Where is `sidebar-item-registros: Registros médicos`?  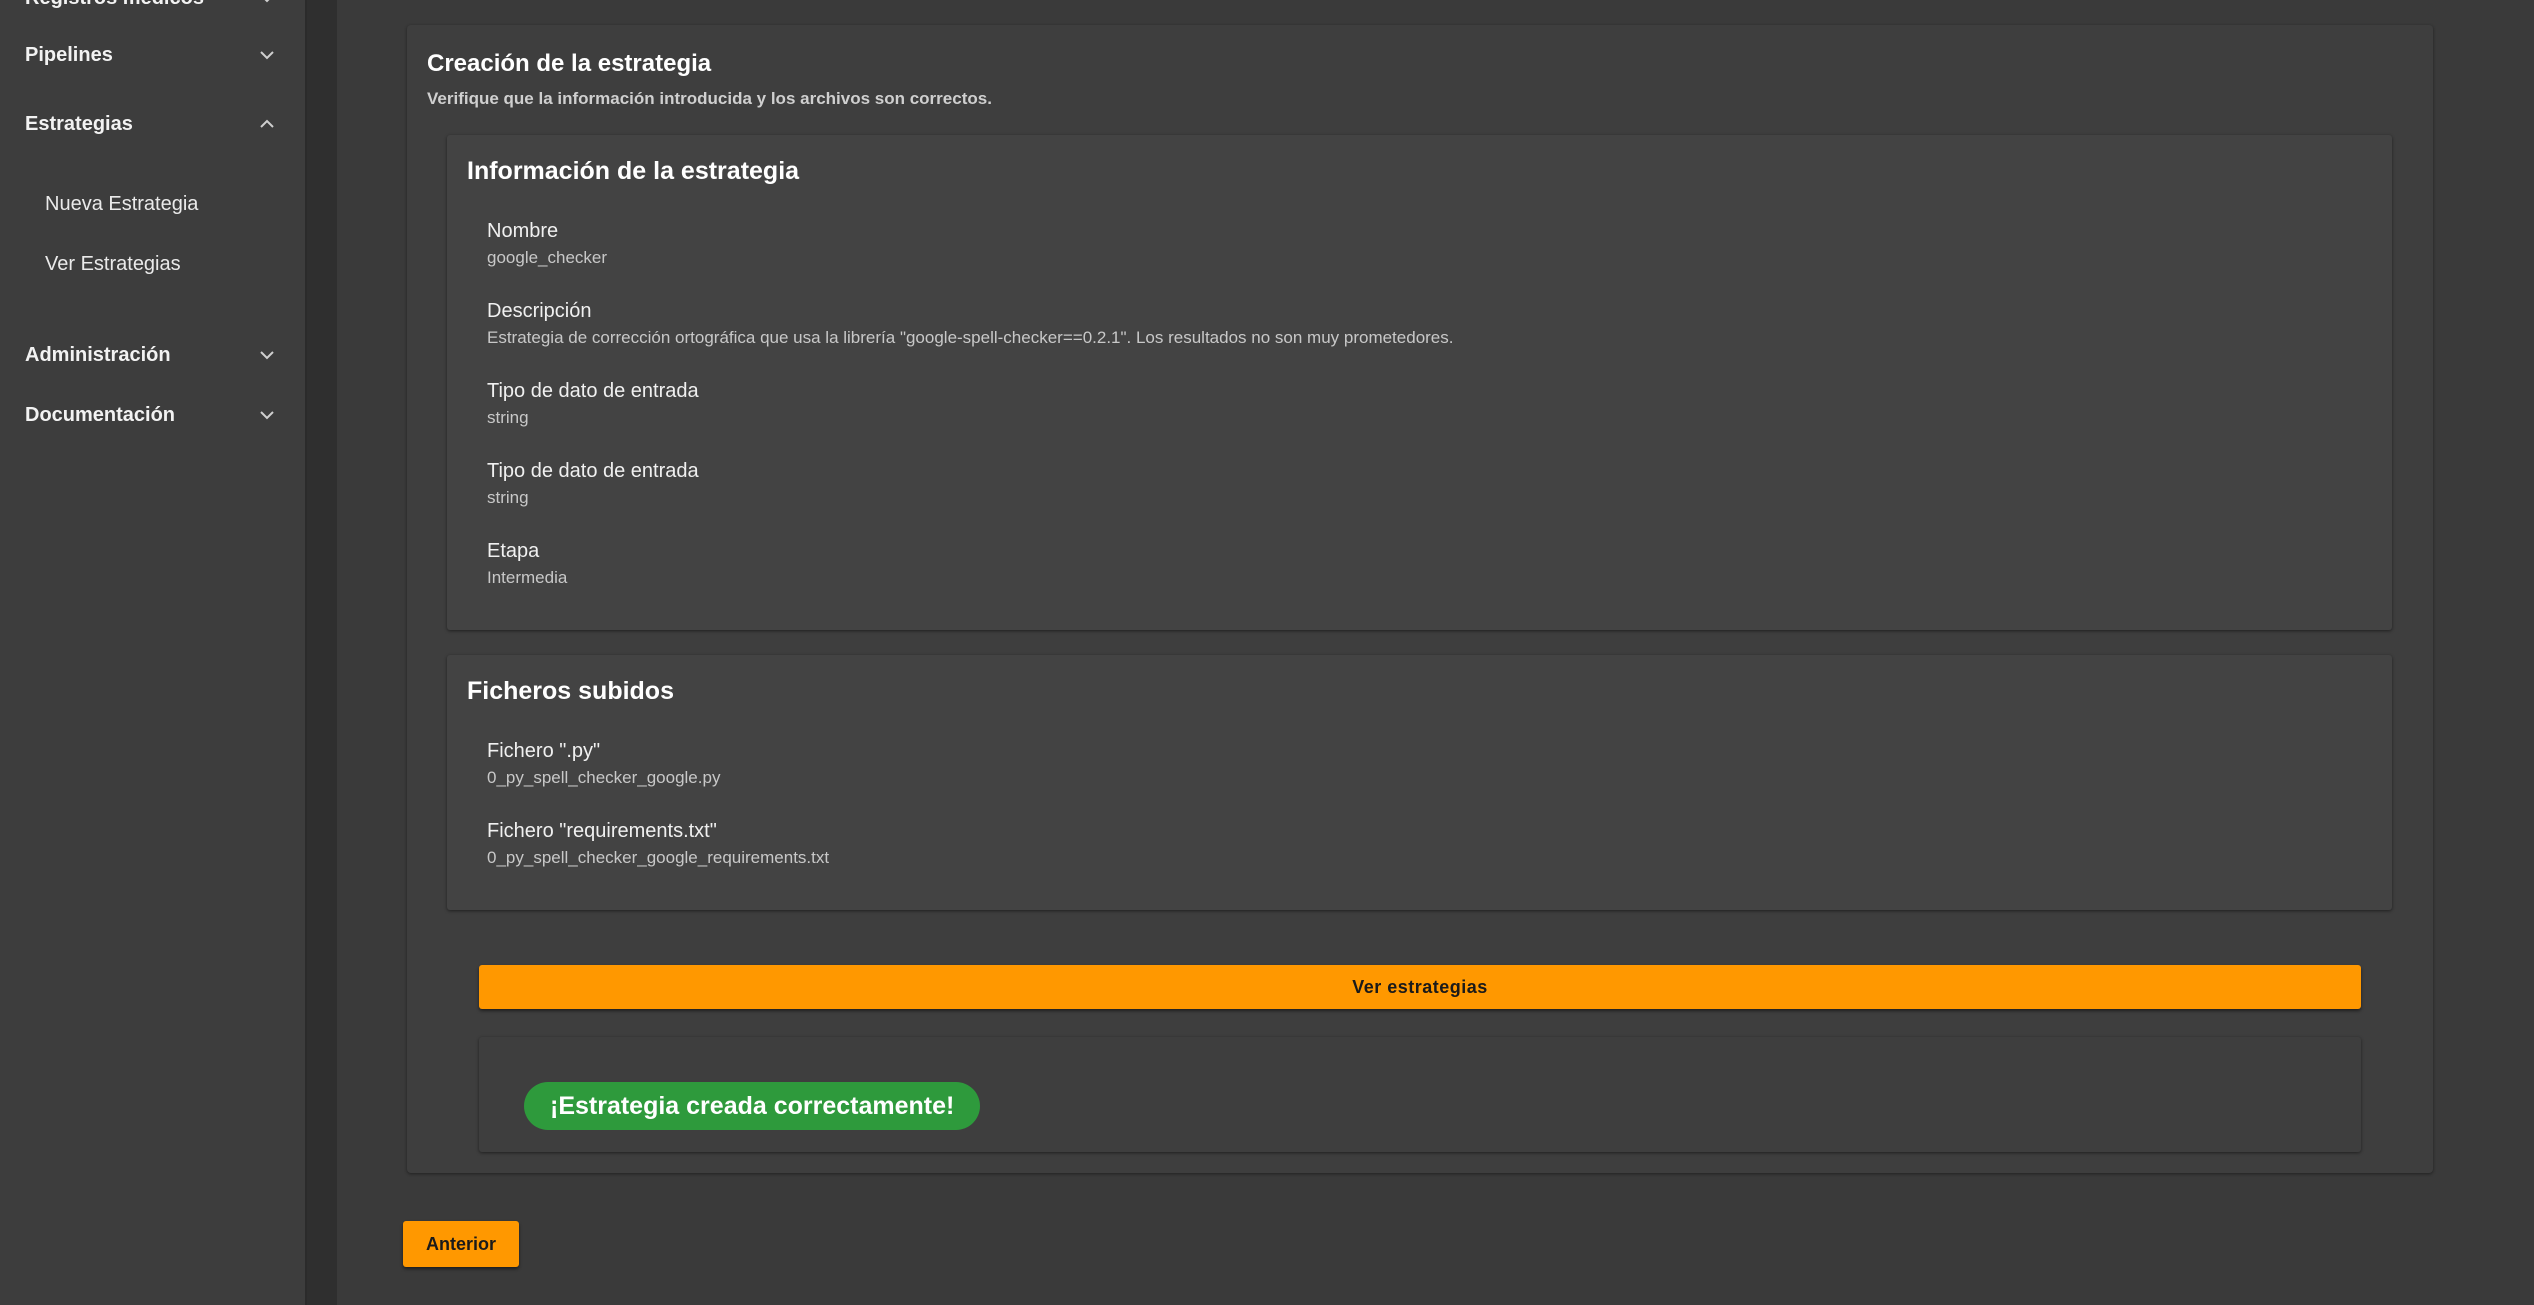
sidebar-item-registros: Registros médicos is located at coordinates (153, 9).